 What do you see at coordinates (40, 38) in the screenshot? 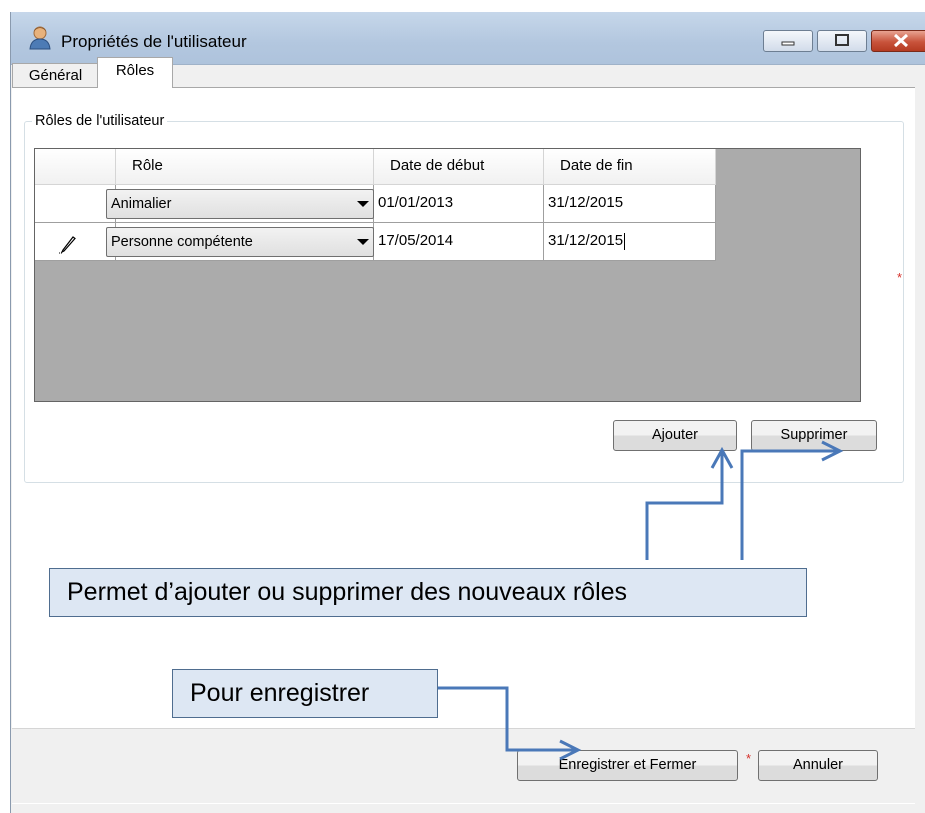
I see `user-icon` at bounding box center [40, 38].